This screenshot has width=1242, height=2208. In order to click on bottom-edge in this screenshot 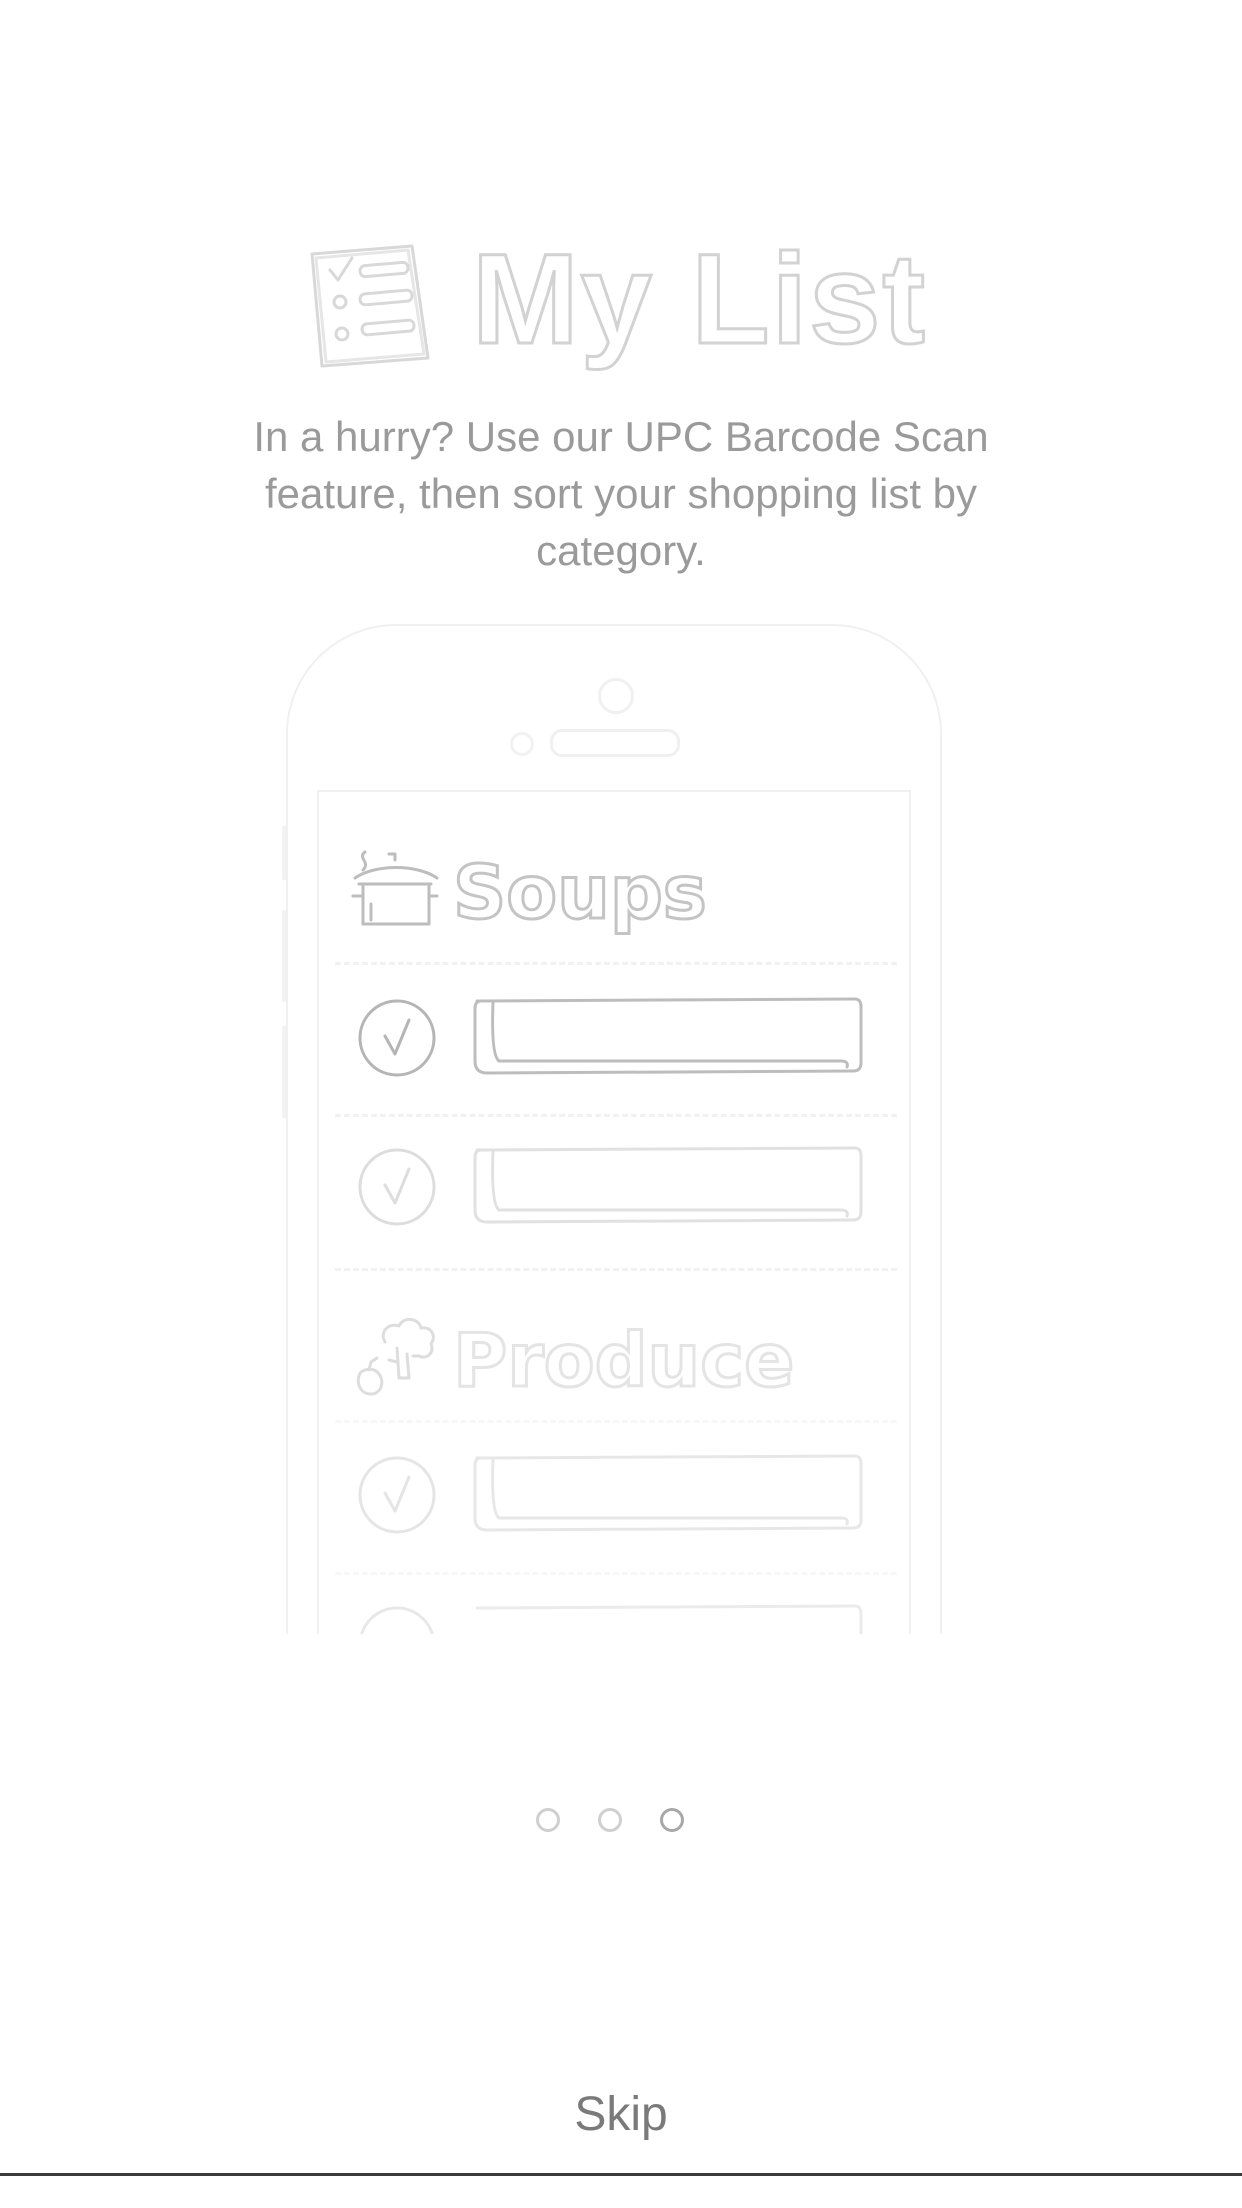, I will do `click(621, 2190)`.